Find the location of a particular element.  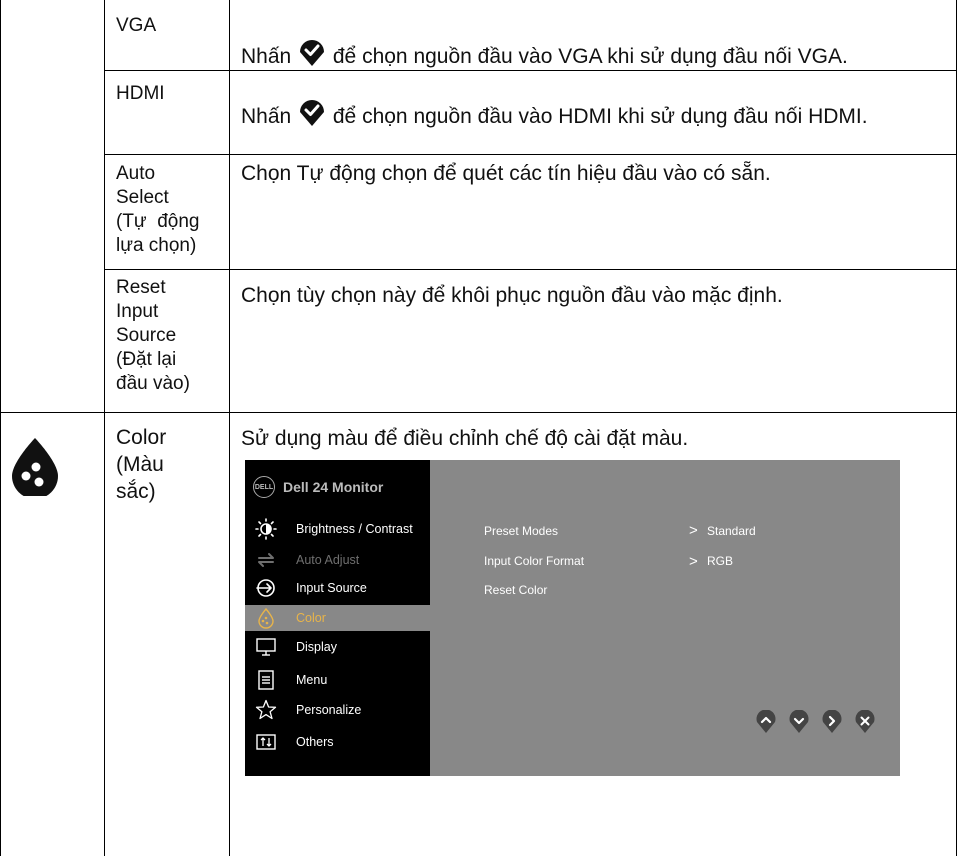

osd-menu-label: Menu is located at coordinates (312, 680).